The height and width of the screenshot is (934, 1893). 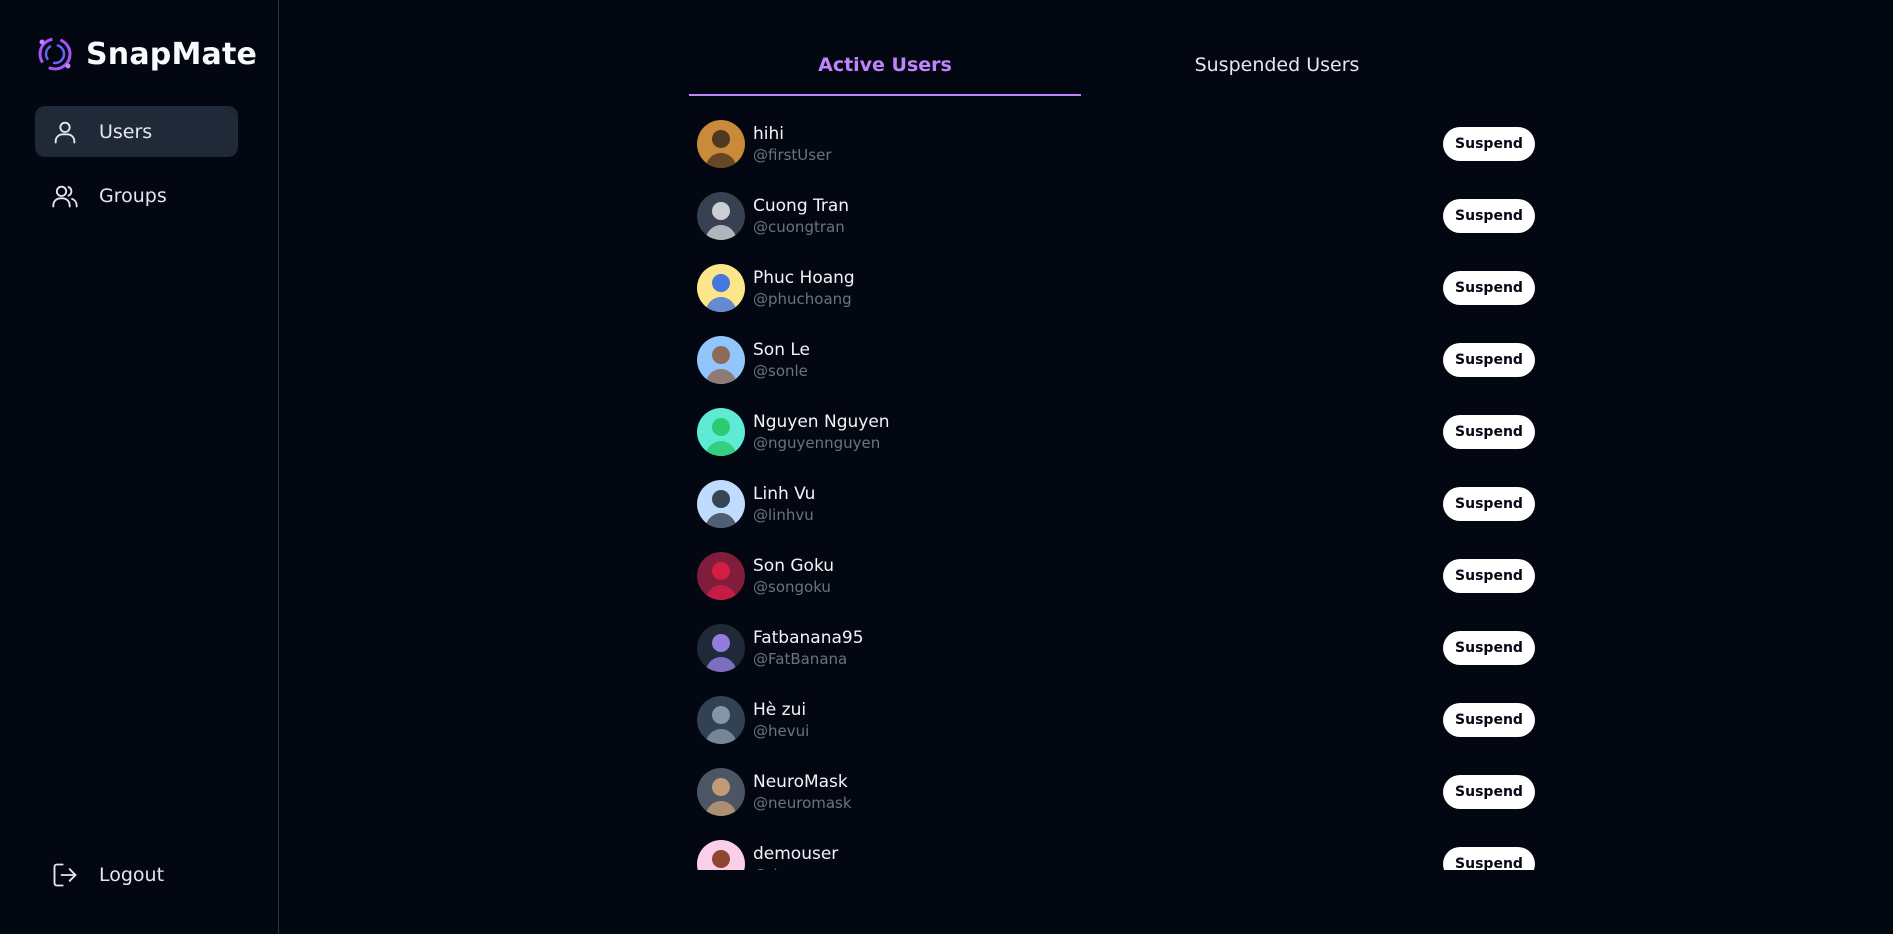 I want to click on user-handle: @cuongtran, so click(x=799, y=227).